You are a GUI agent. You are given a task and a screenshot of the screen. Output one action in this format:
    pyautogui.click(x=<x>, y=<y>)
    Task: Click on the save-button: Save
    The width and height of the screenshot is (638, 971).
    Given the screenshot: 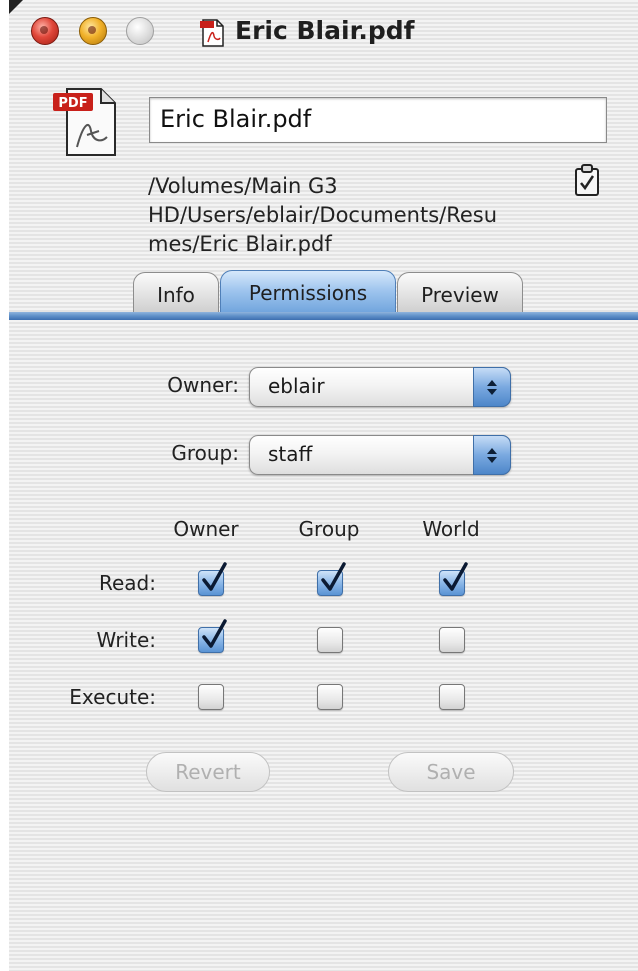 What is the action you would take?
    pyautogui.click(x=451, y=772)
    